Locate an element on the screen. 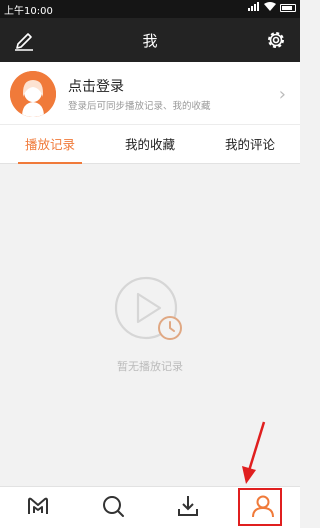 Image resolution: width=320 pixels, height=528 pixels. chevron-right-icon: › is located at coordinates (282, 94).